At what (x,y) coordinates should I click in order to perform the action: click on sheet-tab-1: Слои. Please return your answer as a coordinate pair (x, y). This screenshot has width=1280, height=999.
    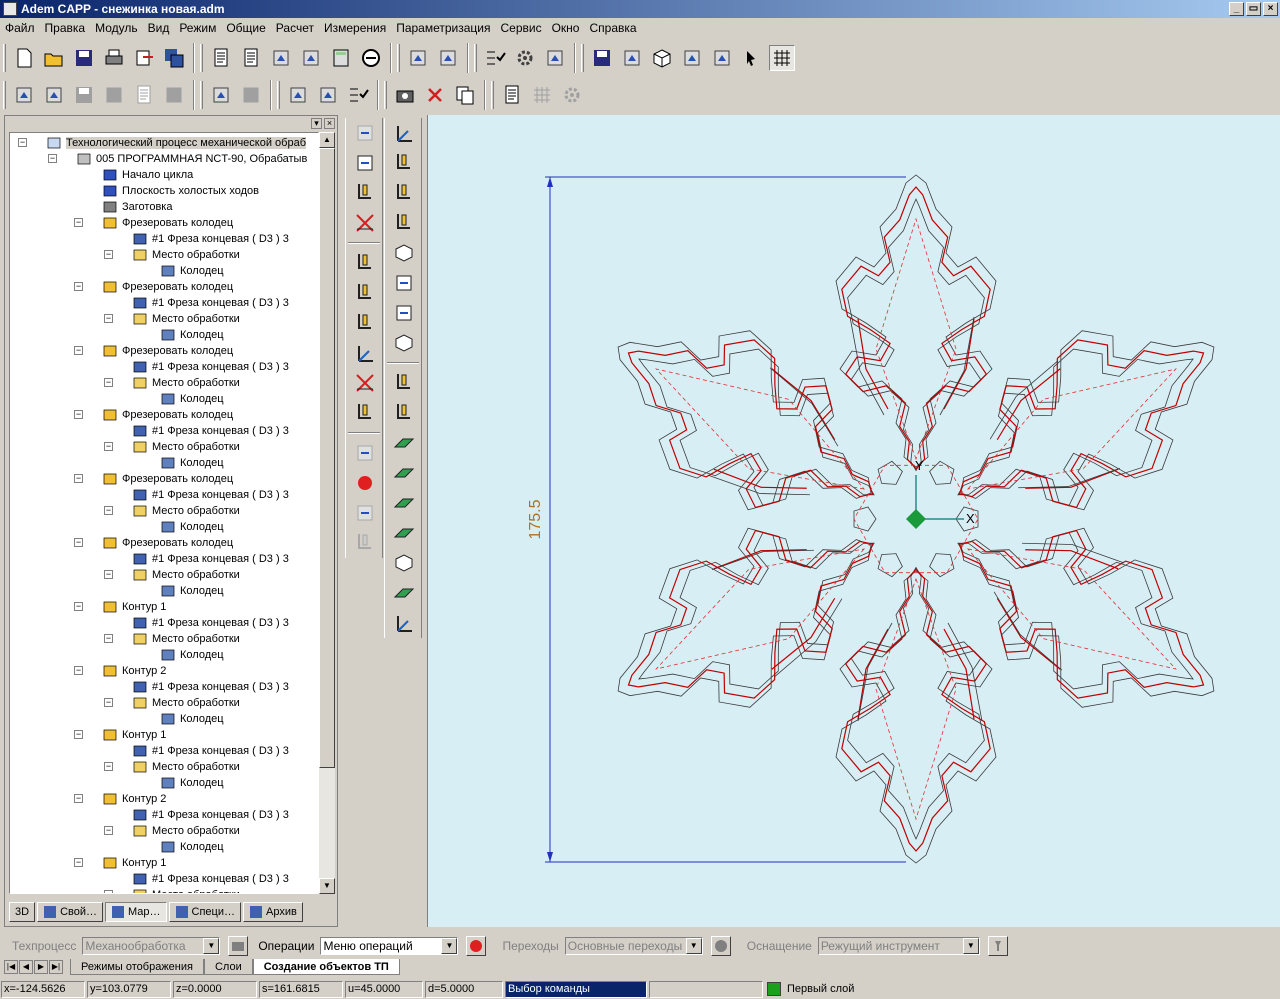
    Looking at the image, I should click on (228, 967).